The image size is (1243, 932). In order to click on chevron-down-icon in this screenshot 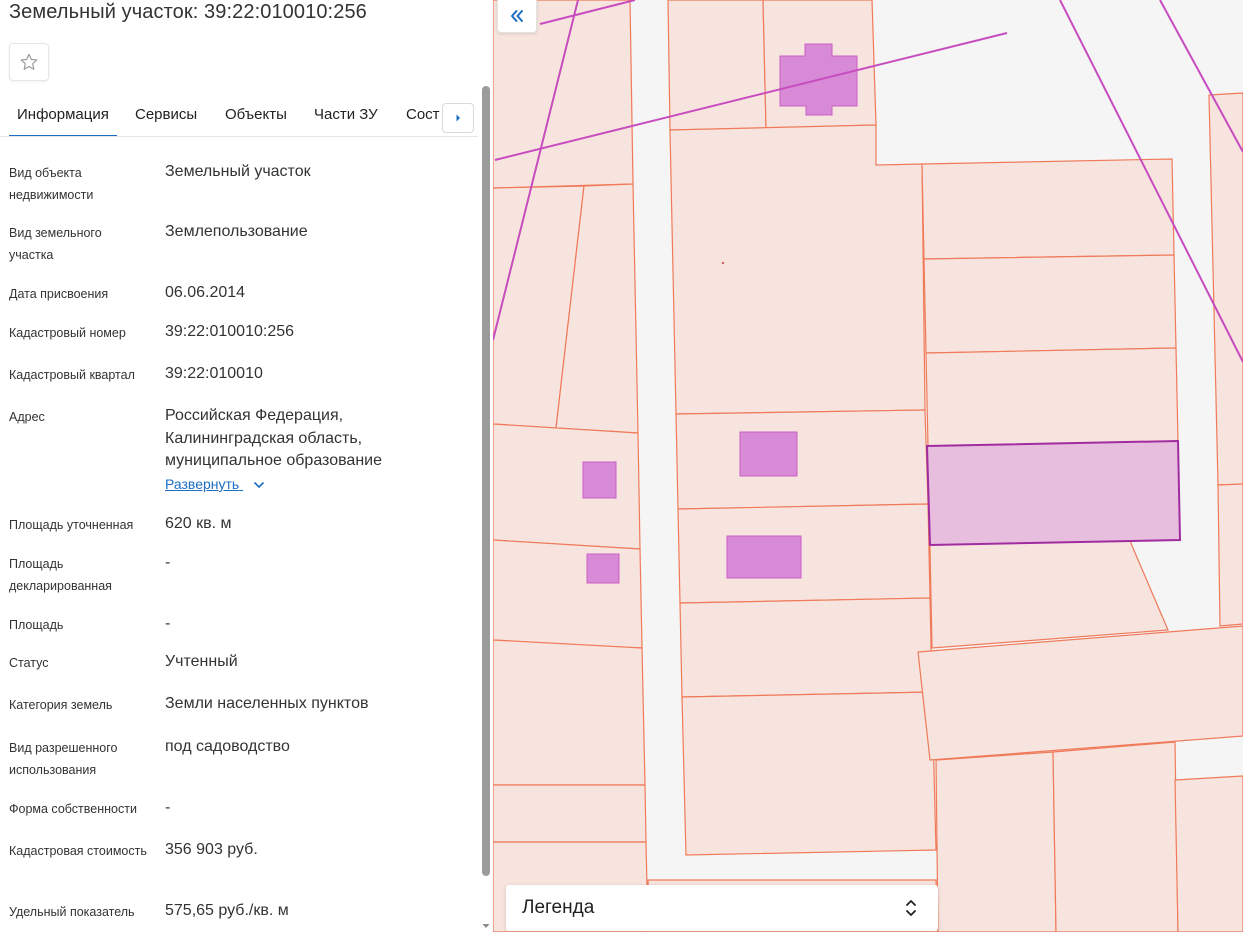, I will do `click(259, 485)`.